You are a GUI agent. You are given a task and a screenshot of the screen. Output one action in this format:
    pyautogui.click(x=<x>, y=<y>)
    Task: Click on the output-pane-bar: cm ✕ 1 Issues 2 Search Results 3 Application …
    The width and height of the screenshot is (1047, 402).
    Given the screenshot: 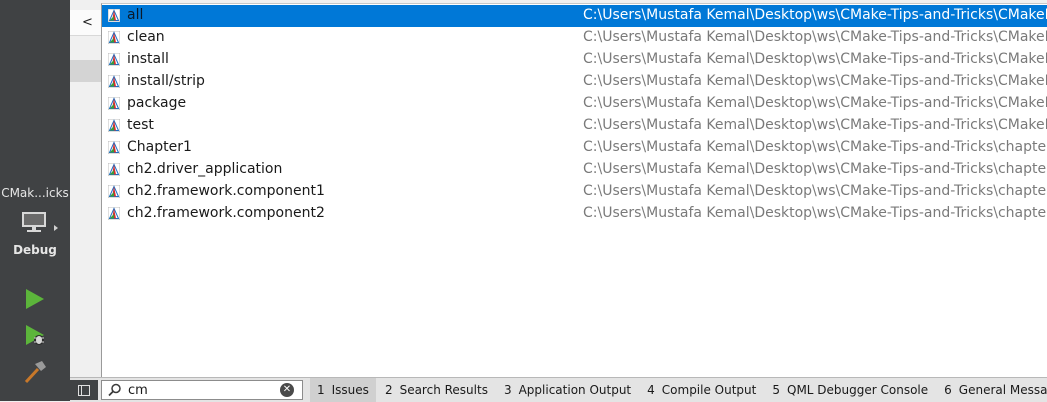 What is the action you would take?
    pyautogui.click(x=558, y=389)
    